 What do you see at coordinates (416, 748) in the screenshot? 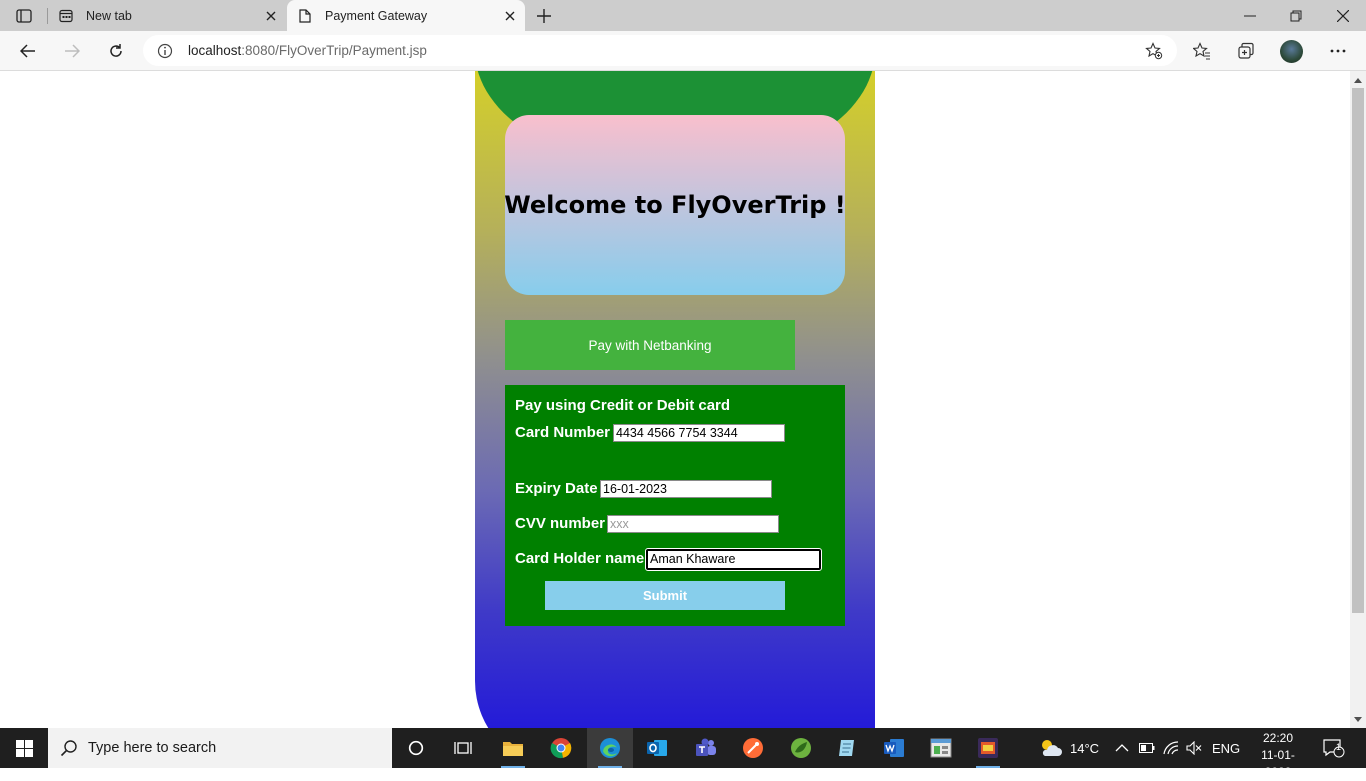
I see `cortana-icon` at bounding box center [416, 748].